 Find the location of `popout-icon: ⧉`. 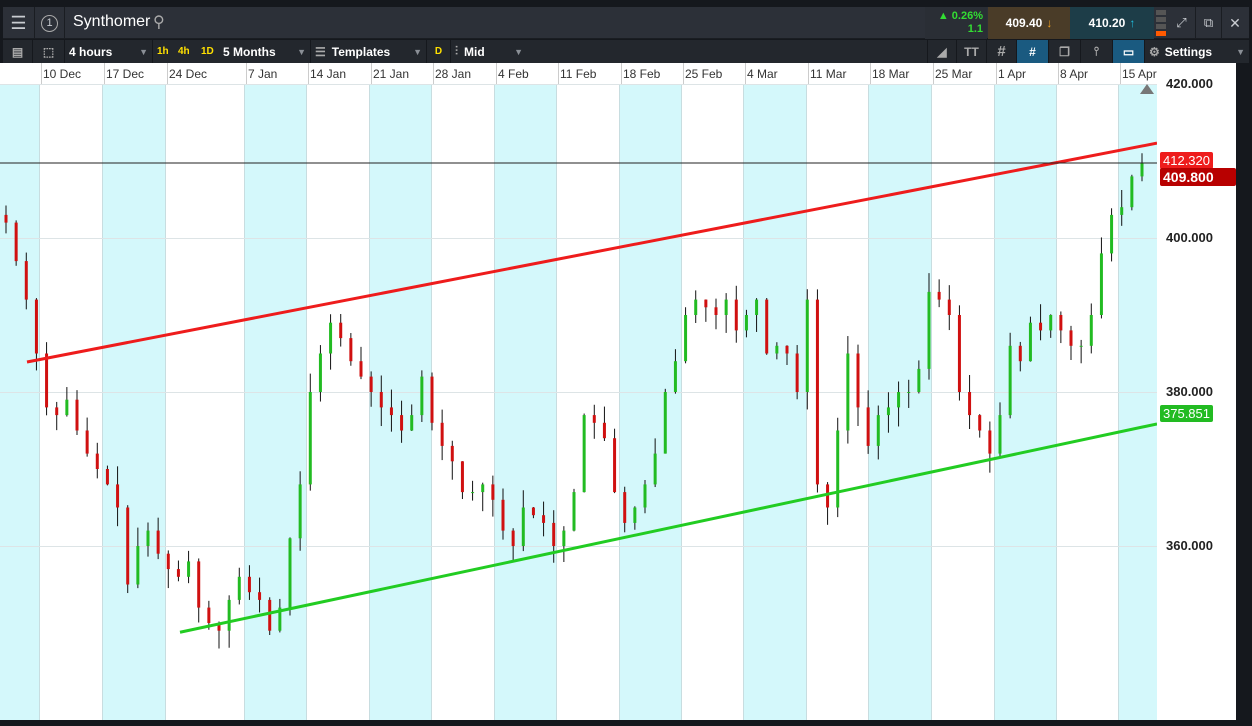

popout-icon: ⧉ is located at coordinates (1209, 23).